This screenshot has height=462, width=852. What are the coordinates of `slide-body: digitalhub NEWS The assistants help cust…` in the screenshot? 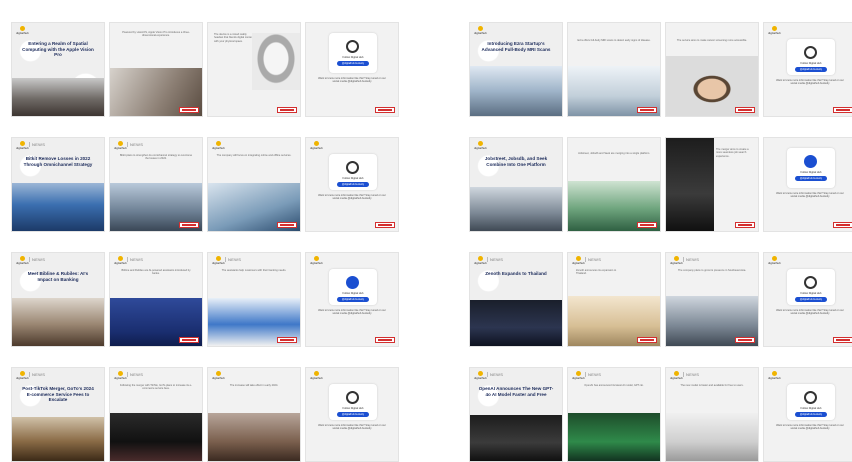 It's located at (254, 299).